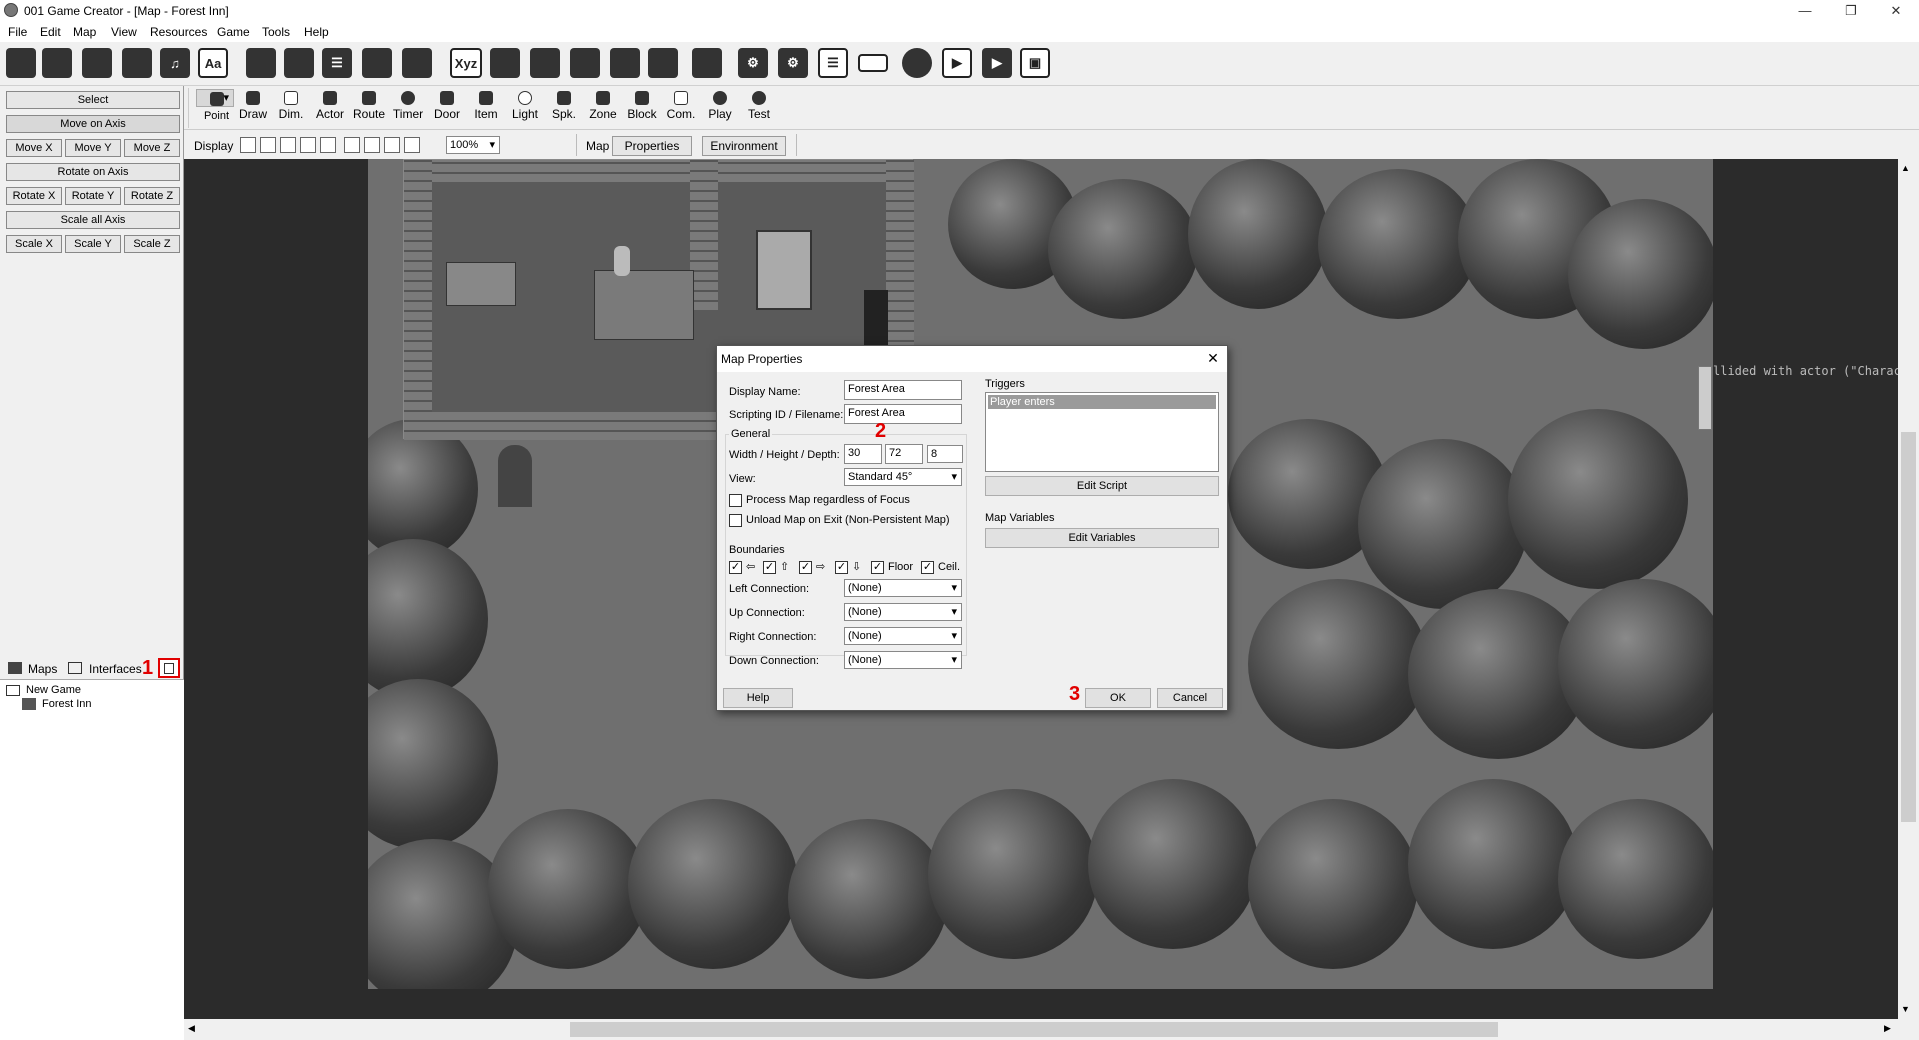  What do you see at coordinates (233, 32) in the screenshot?
I see `menu-game: Game` at bounding box center [233, 32].